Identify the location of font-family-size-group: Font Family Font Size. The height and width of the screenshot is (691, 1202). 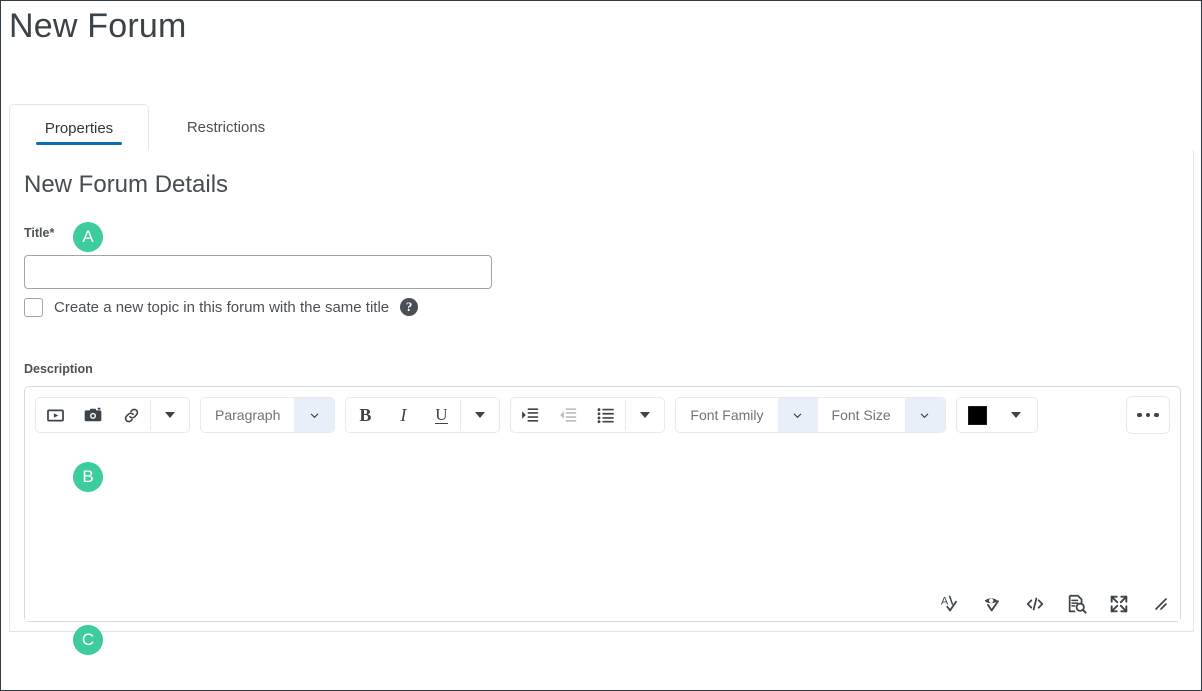
(810, 415).